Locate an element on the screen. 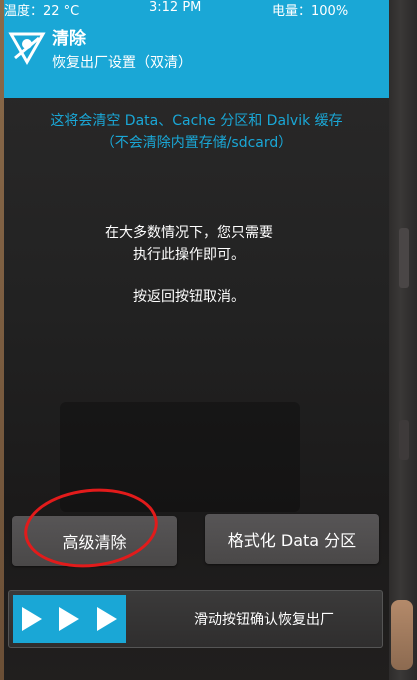 The width and height of the screenshot is (417, 680). notice-line-2: （不会清除内置存储/sdcard） is located at coordinates (196, 143).